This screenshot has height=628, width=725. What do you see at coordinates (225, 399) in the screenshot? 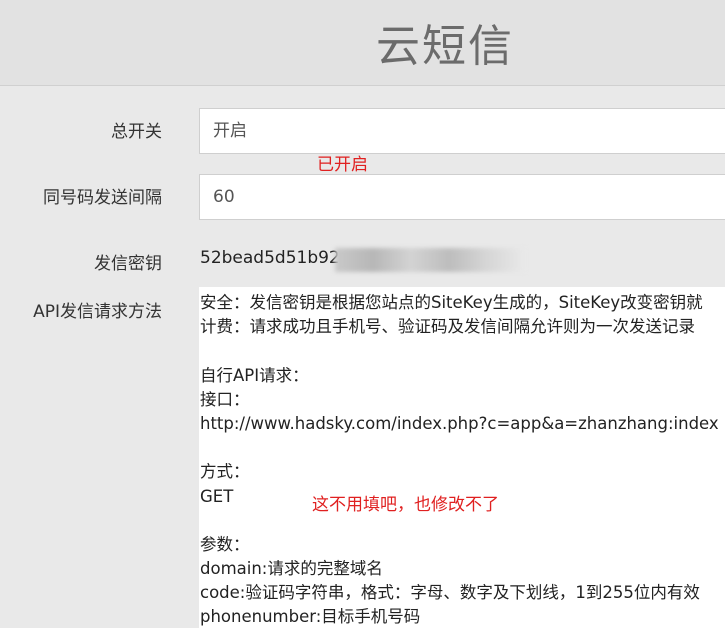
I see `api-text-line: 接口：` at bounding box center [225, 399].